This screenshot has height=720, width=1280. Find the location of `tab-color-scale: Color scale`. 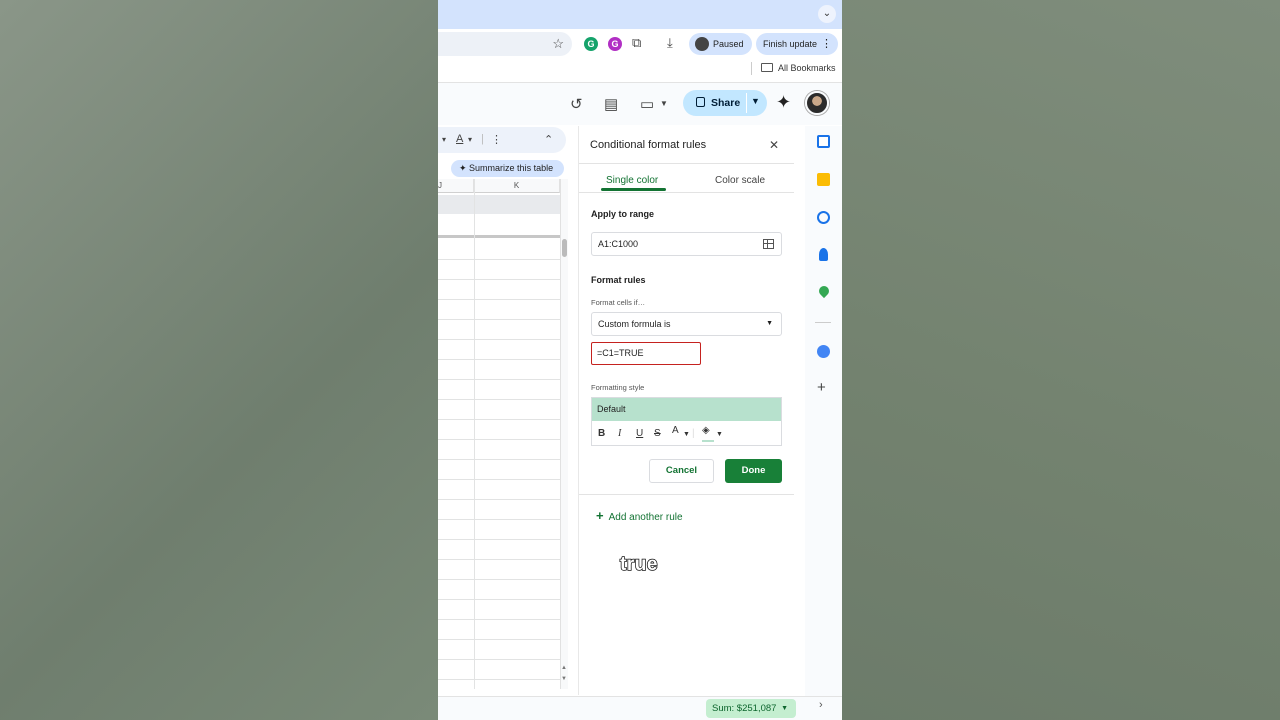

tab-color-scale: Color scale is located at coordinates (740, 180).